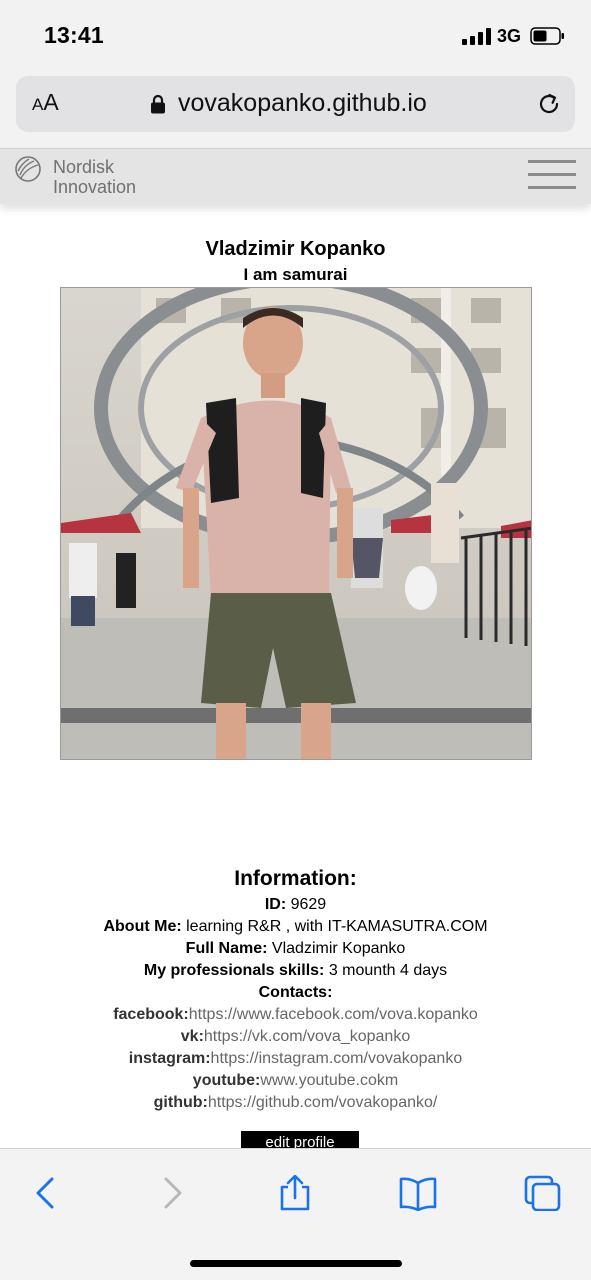  What do you see at coordinates (509, 36) in the screenshot?
I see `network-type: 3G` at bounding box center [509, 36].